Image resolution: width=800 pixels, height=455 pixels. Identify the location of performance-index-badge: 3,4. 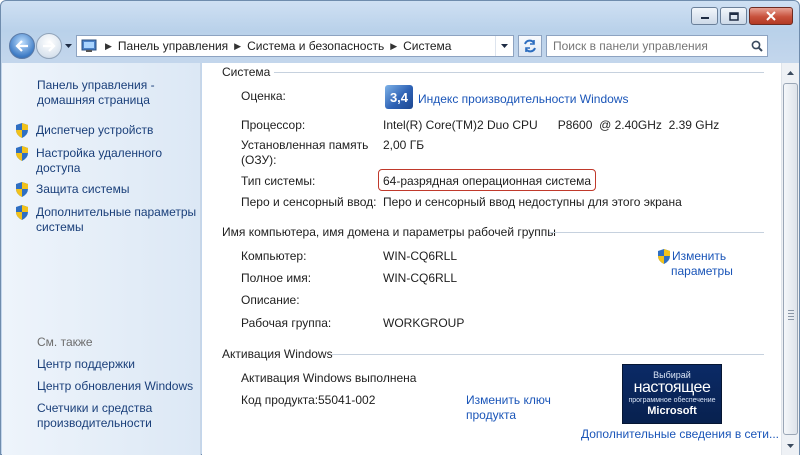
(399, 97).